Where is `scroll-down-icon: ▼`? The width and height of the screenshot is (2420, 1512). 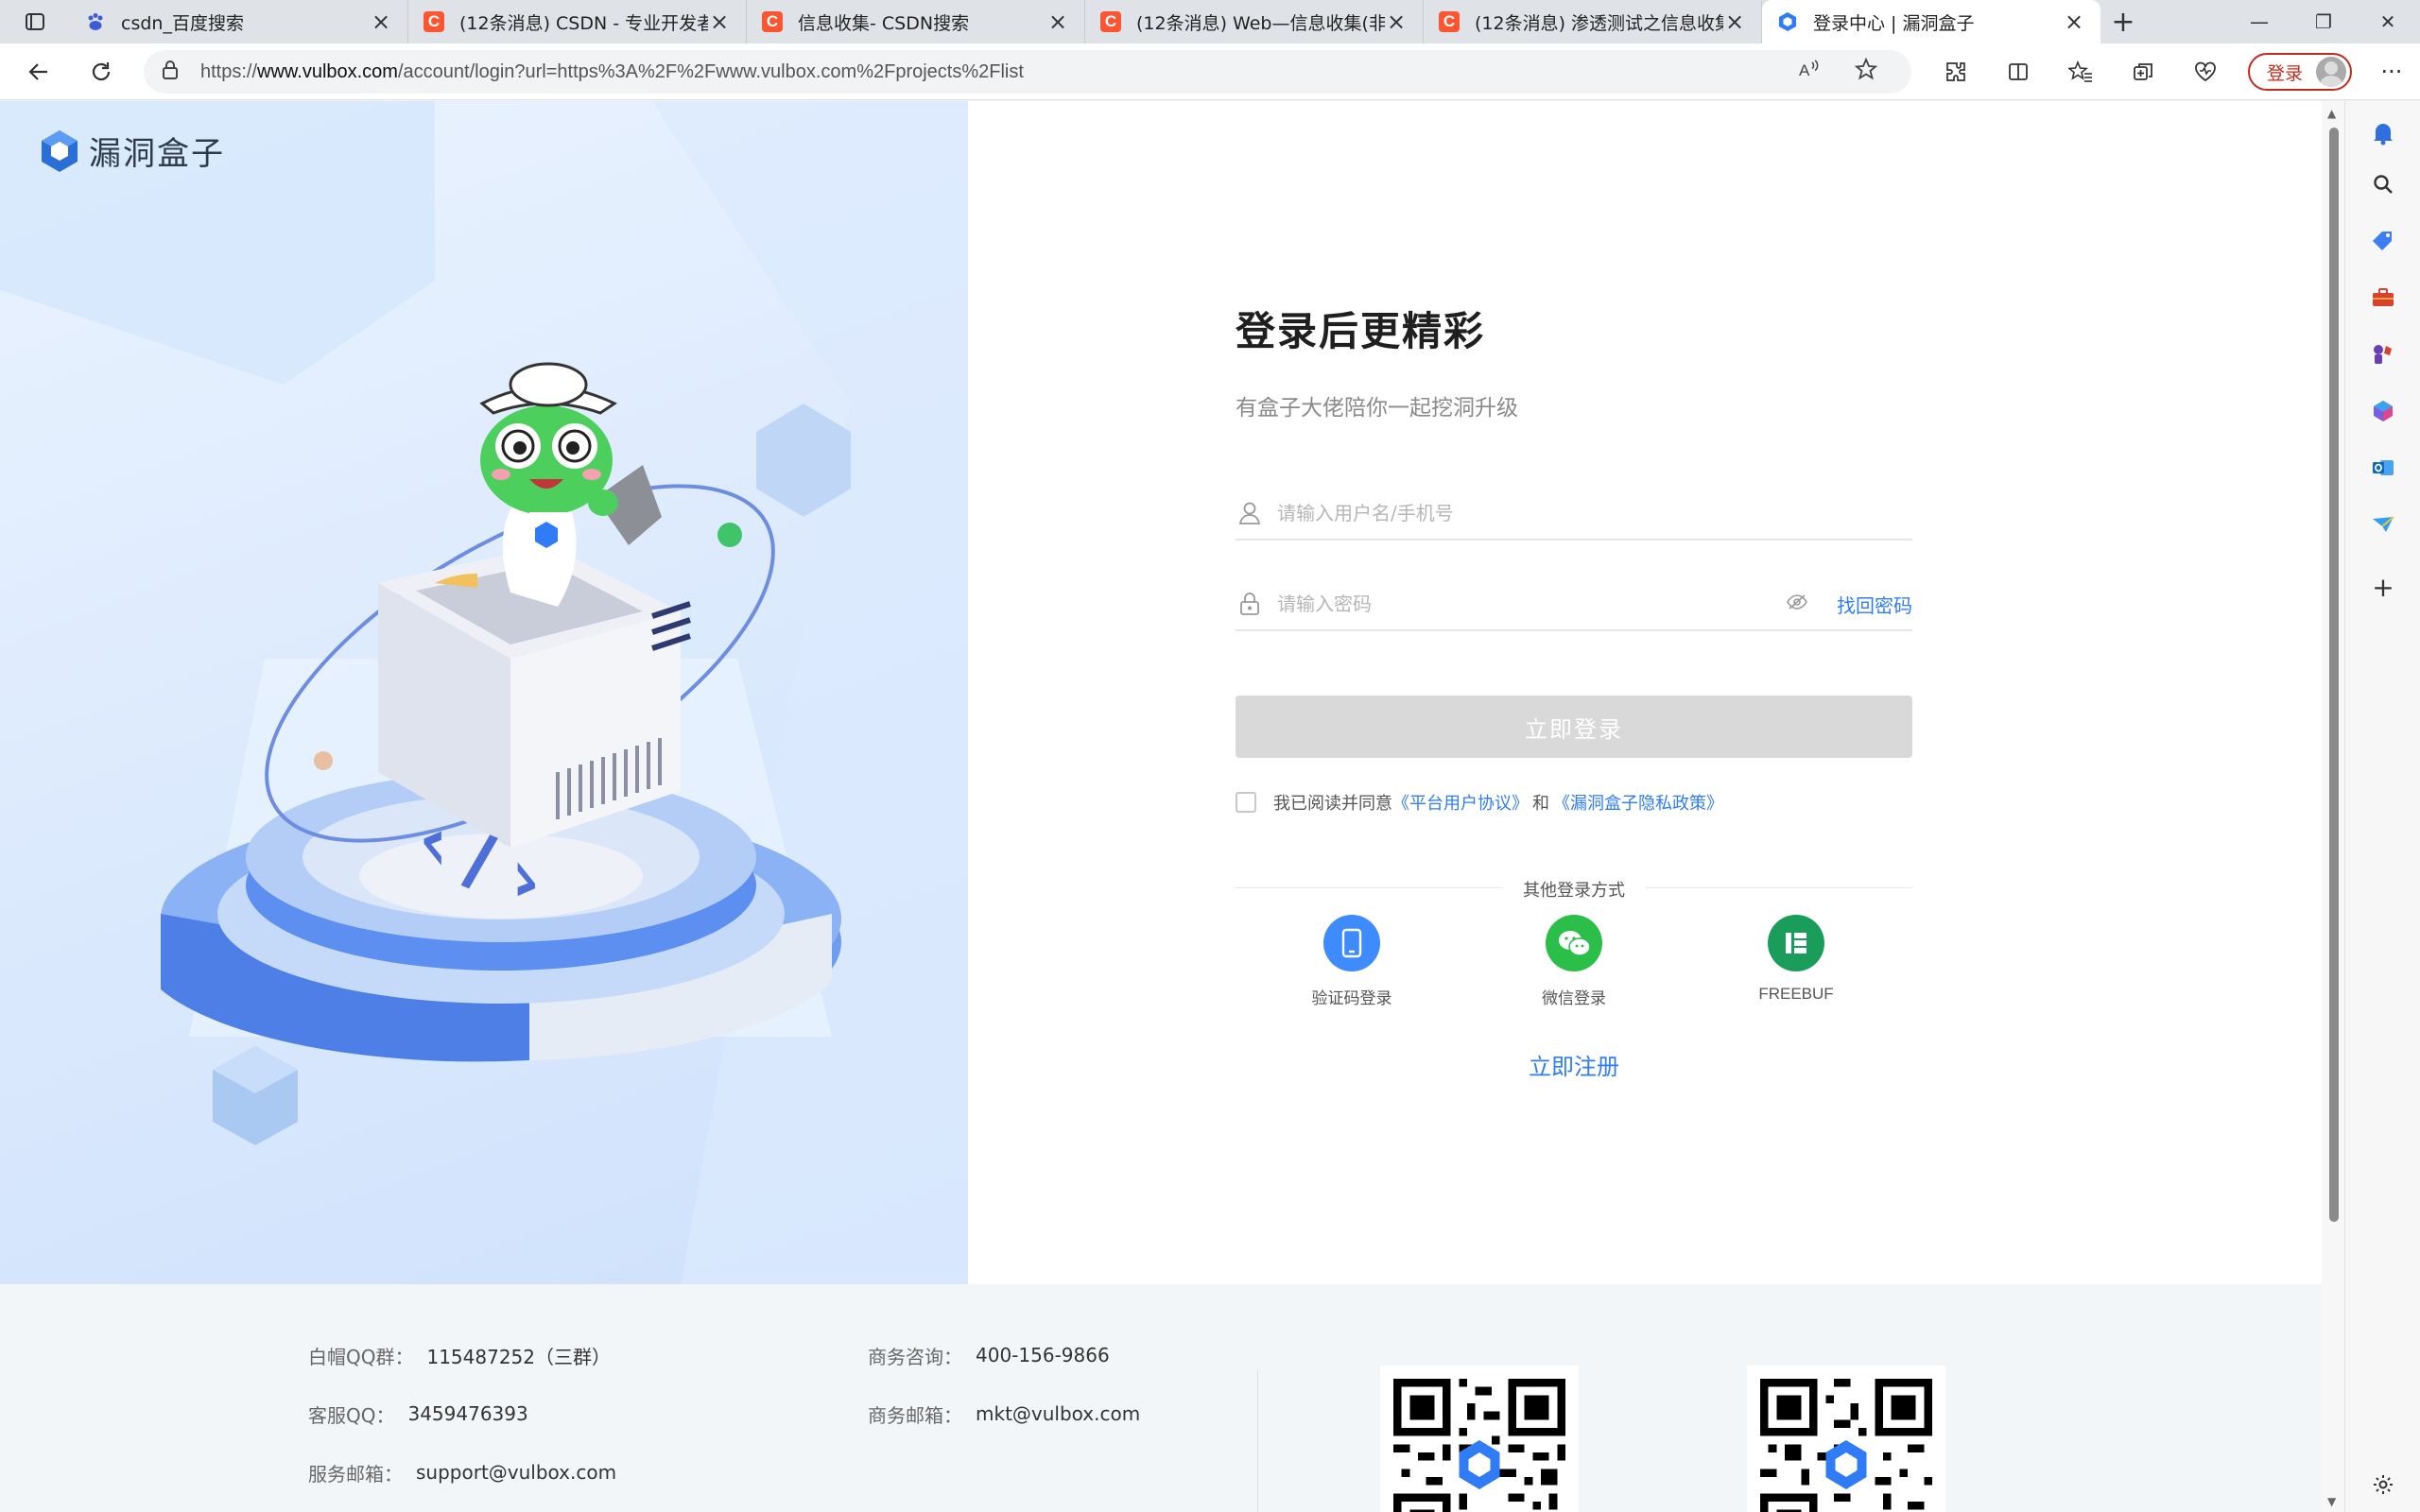
scroll-down-icon: ▼ is located at coordinates (2331, 1501).